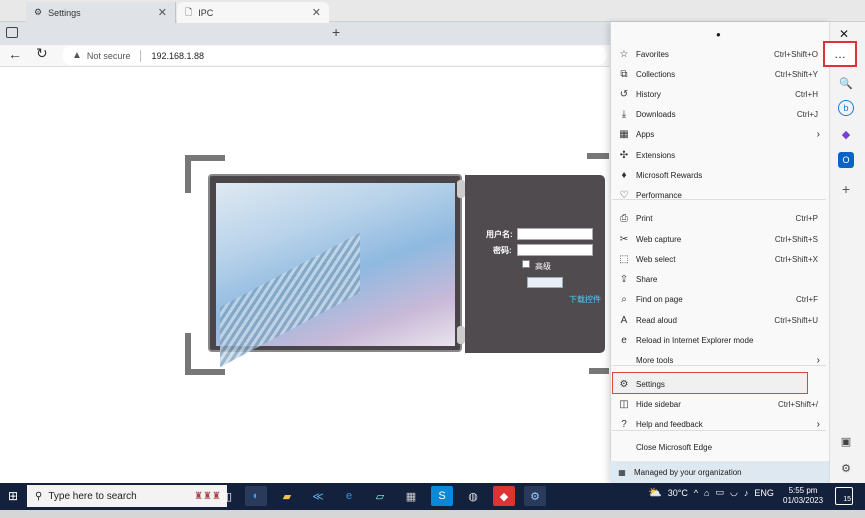 The image size is (865, 518). I want to click on menu-item-print: ⎙ Print Ctrl+P, so click(719, 218).